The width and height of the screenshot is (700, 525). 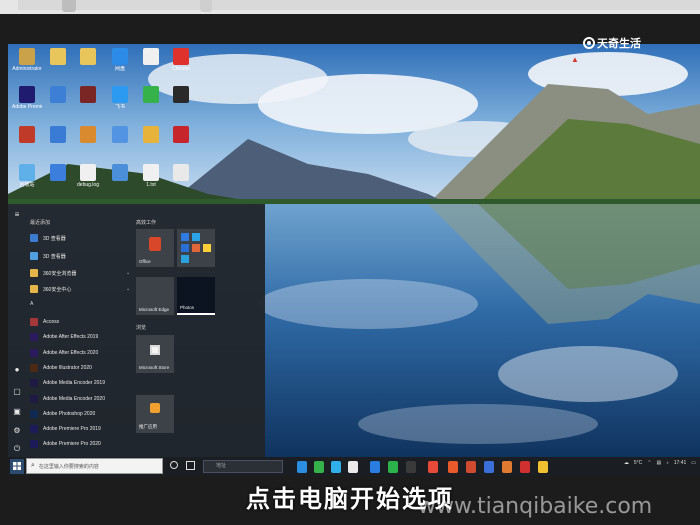 What do you see at coordinates (85, 289) in the screenshot?
I see `folder-item: 360安全中心 ⌄` at bounding box center [85, 289].